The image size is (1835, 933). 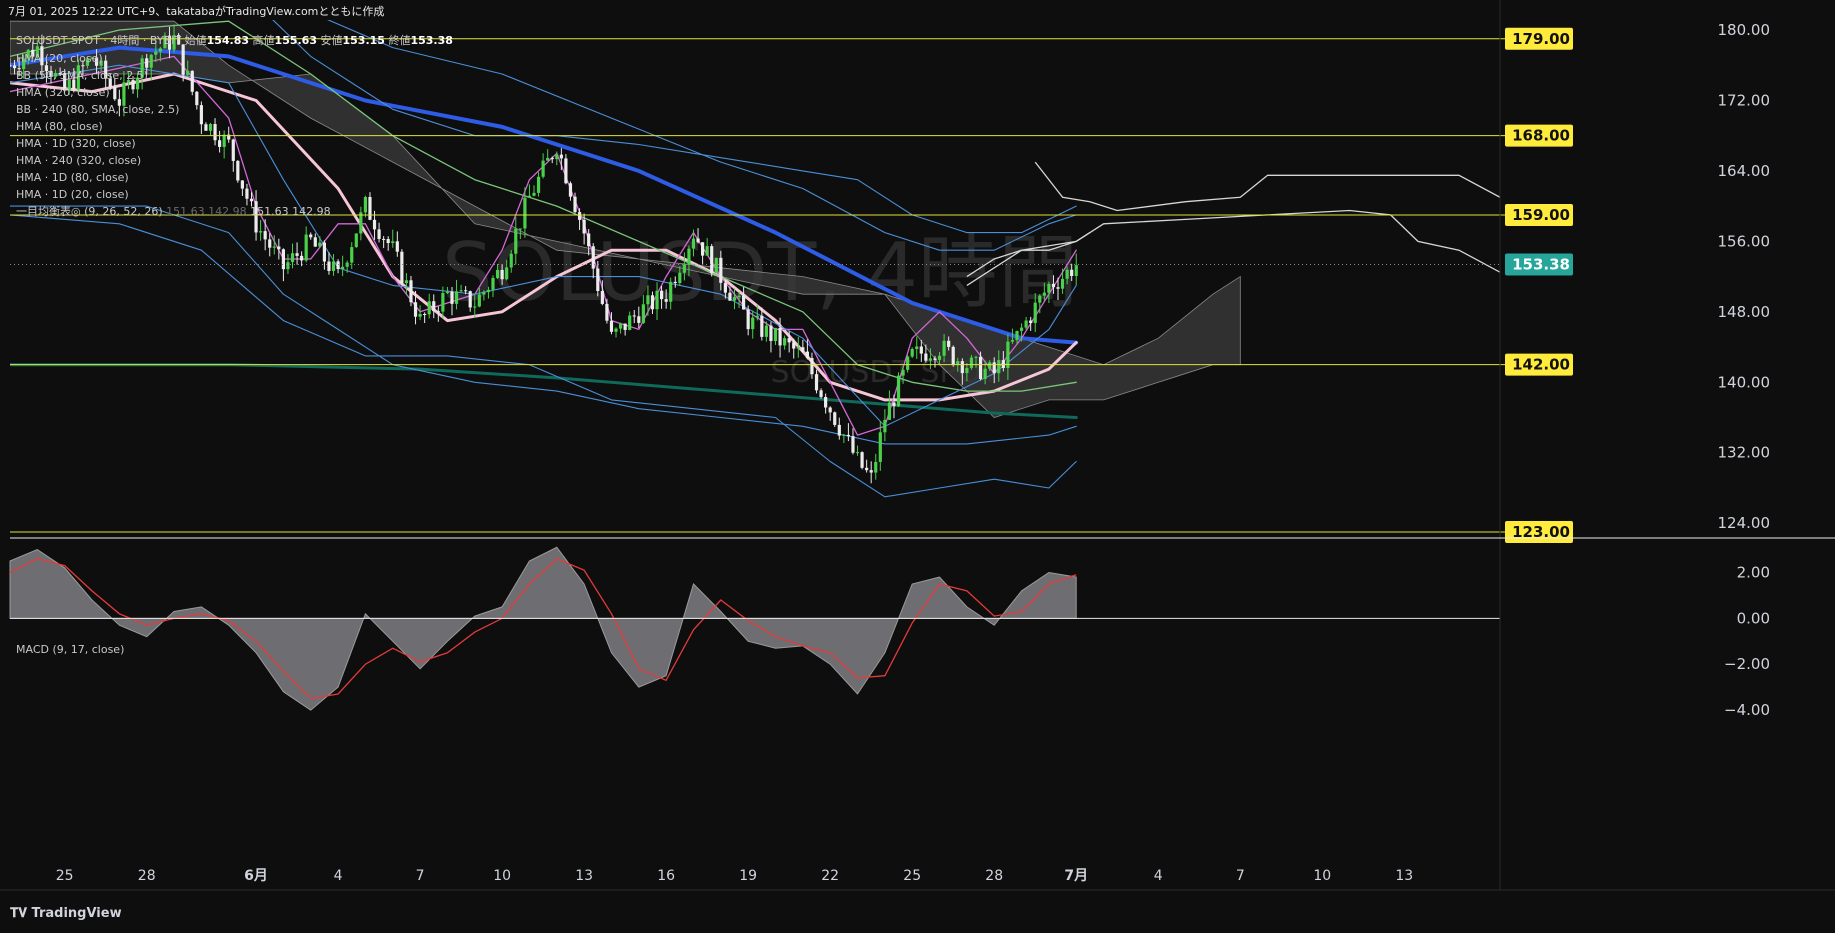 What do you see at coordinates (1541, 215) in the screenshot?
I see `level-tag-label: 159.00` at bounding box center [1541, 215].